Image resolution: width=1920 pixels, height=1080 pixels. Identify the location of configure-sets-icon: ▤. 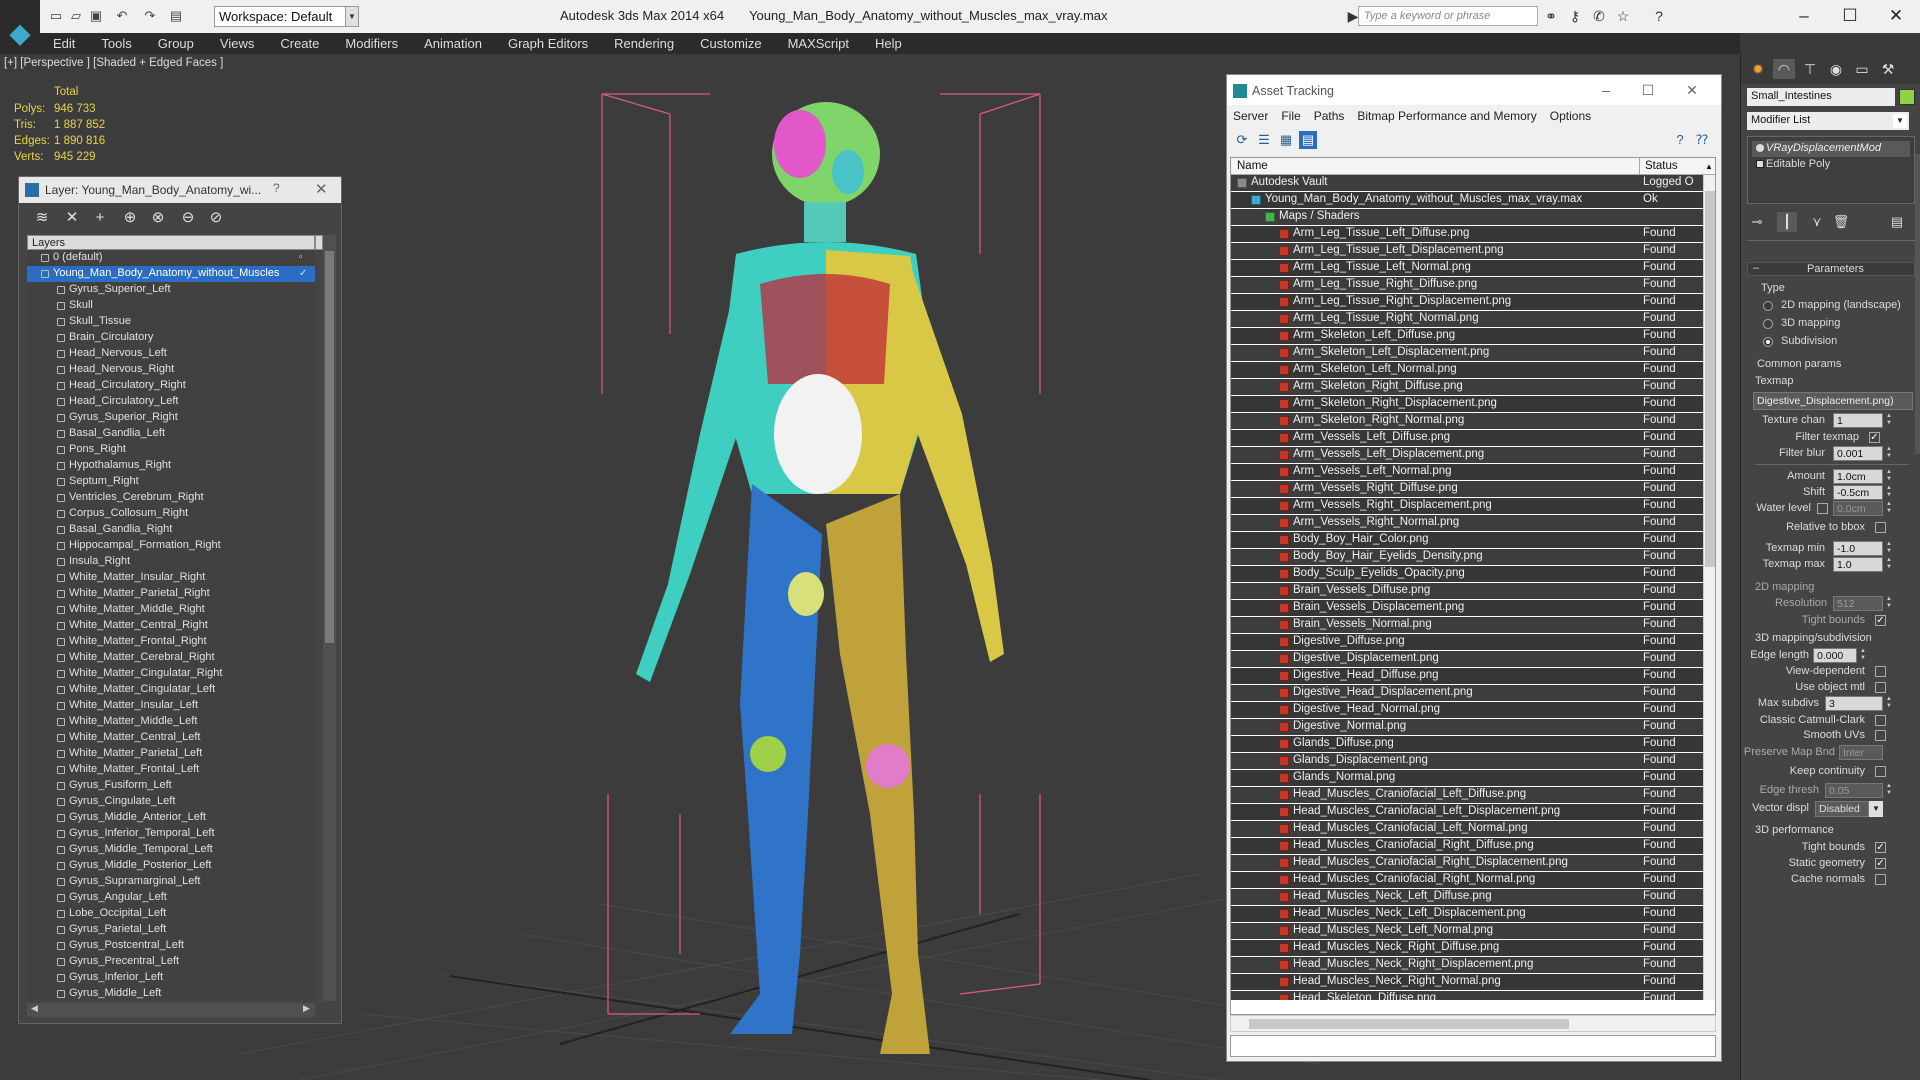
(1897, 222).